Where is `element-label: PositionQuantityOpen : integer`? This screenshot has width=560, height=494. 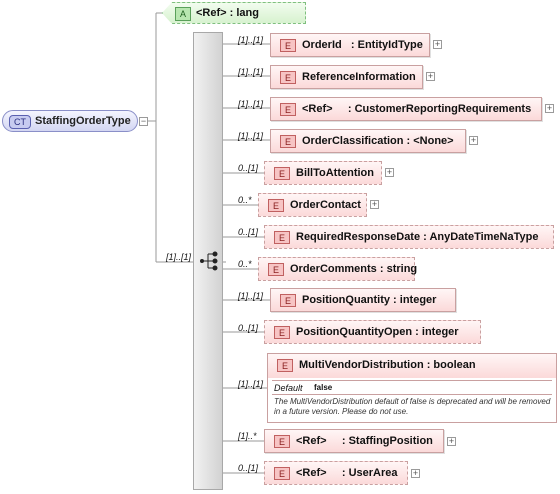 element-label: PositionQuantityOpen : integer is located at coordinates (377, 332).